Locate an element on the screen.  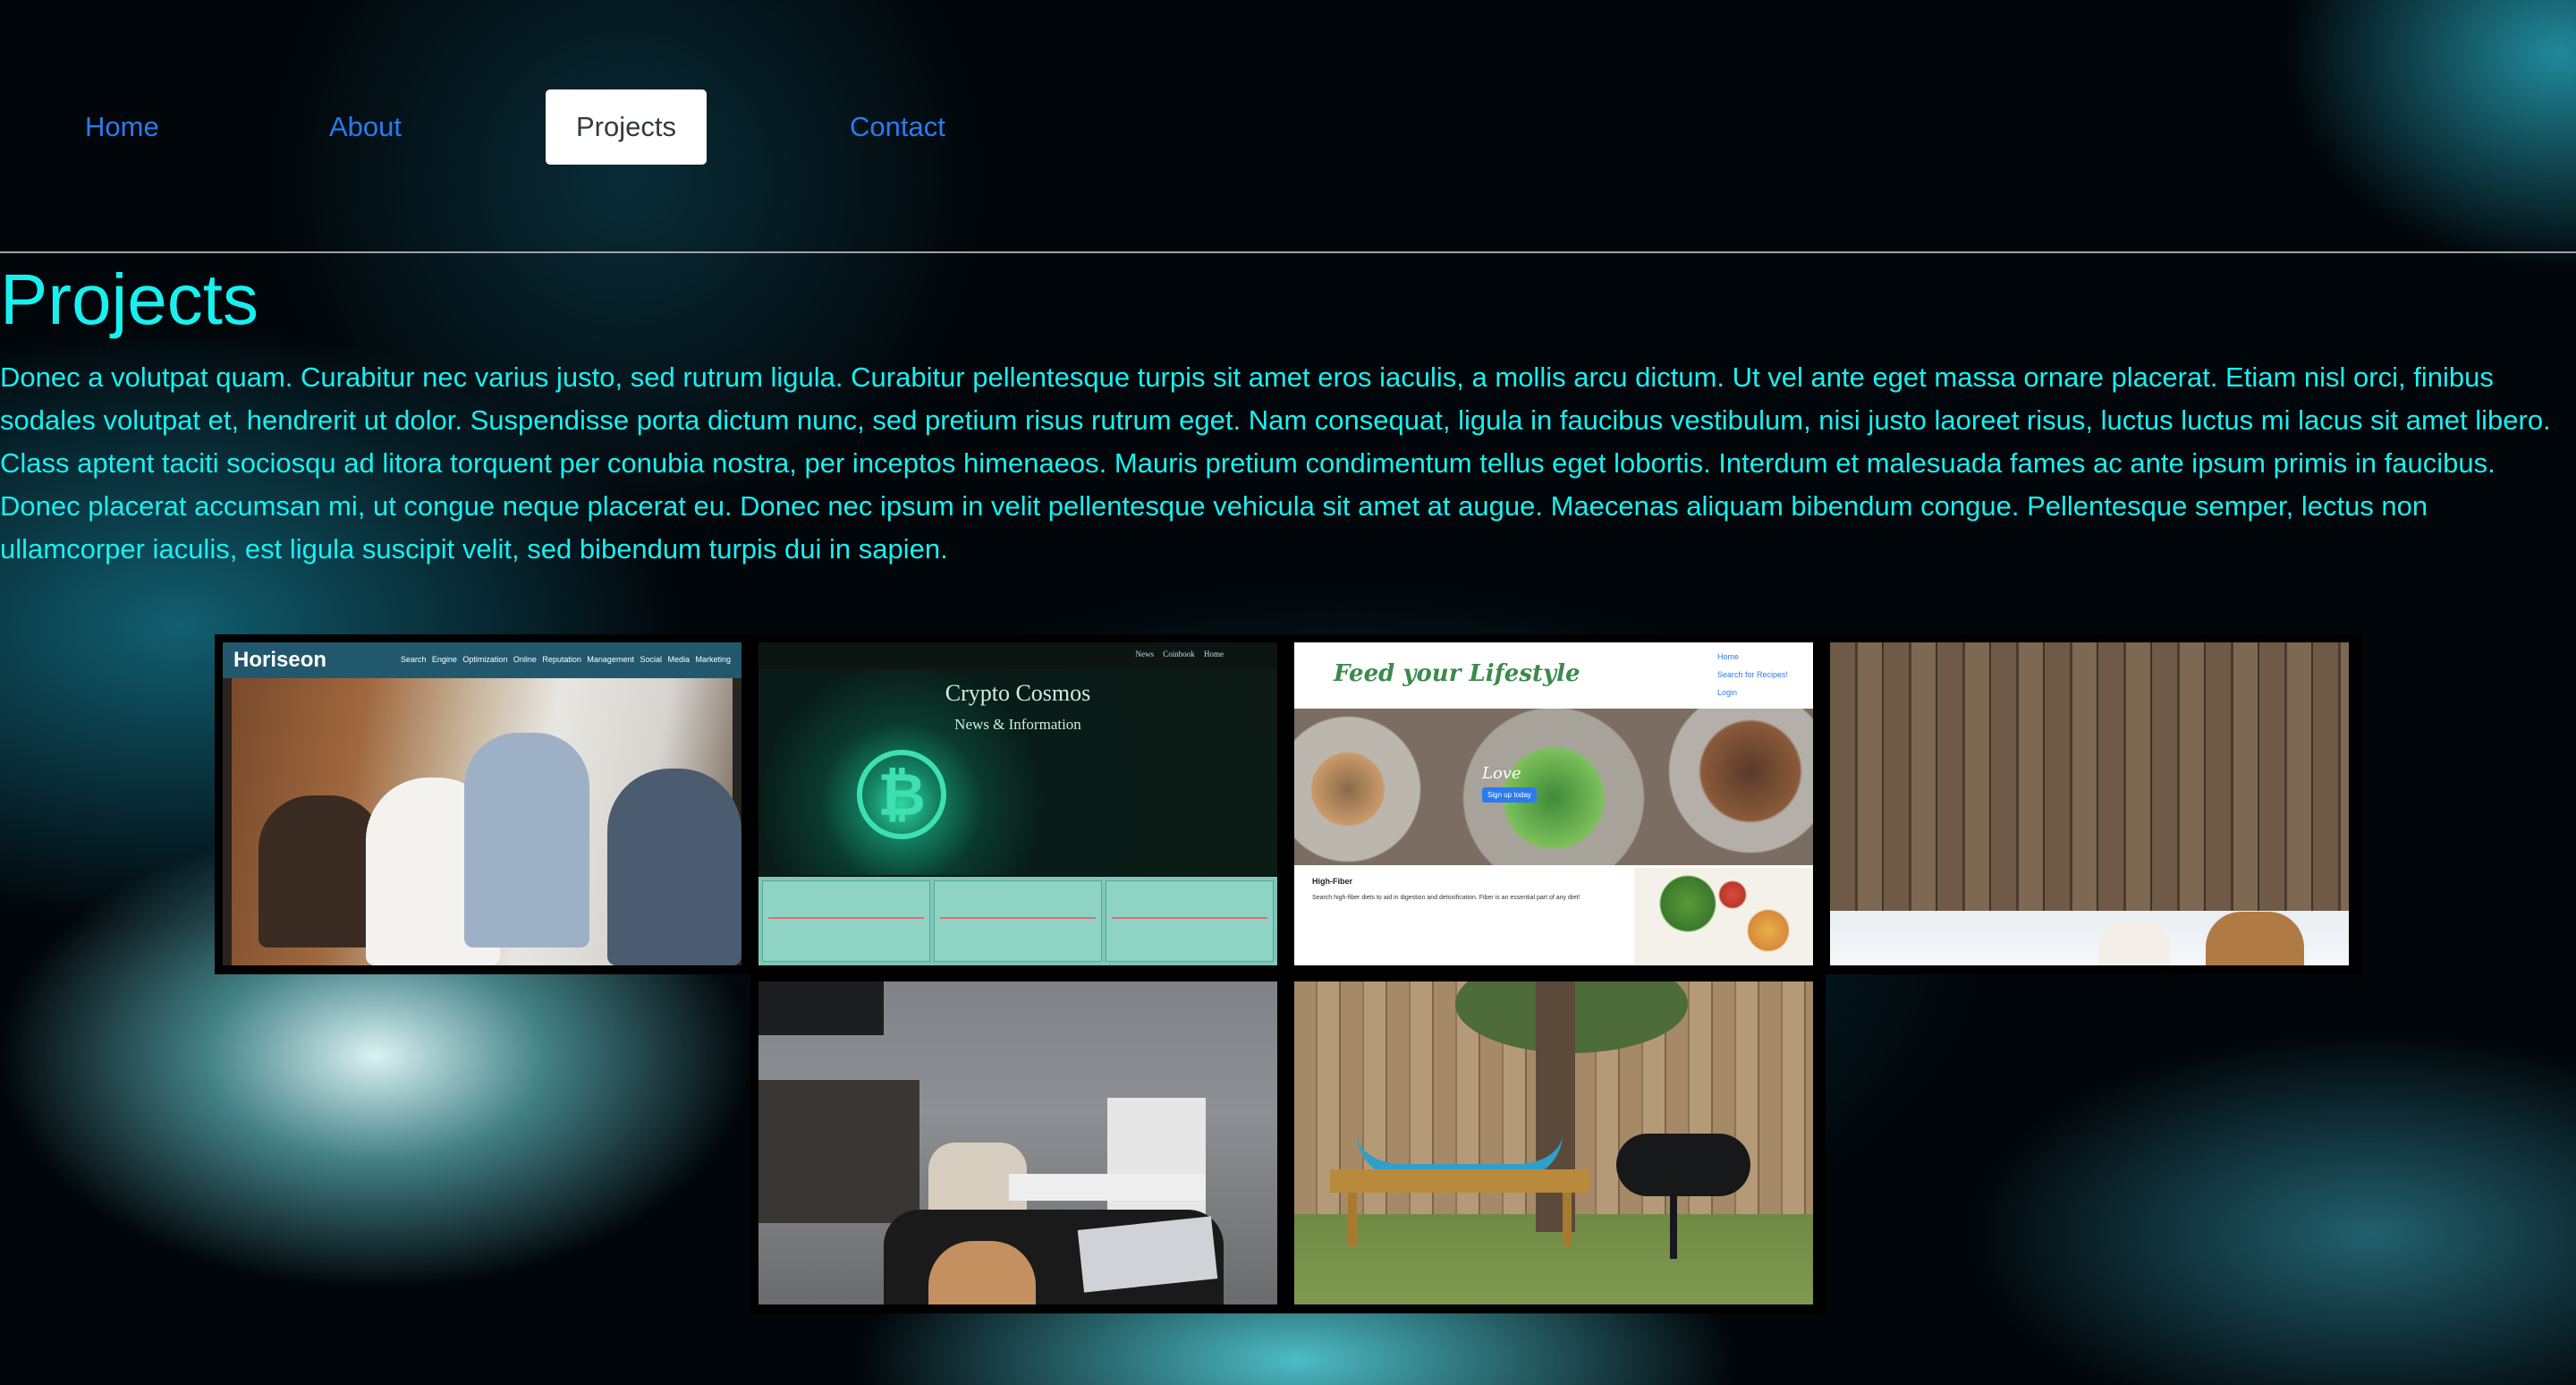
nav-home-link: Home is located at coordinates (122, 127).